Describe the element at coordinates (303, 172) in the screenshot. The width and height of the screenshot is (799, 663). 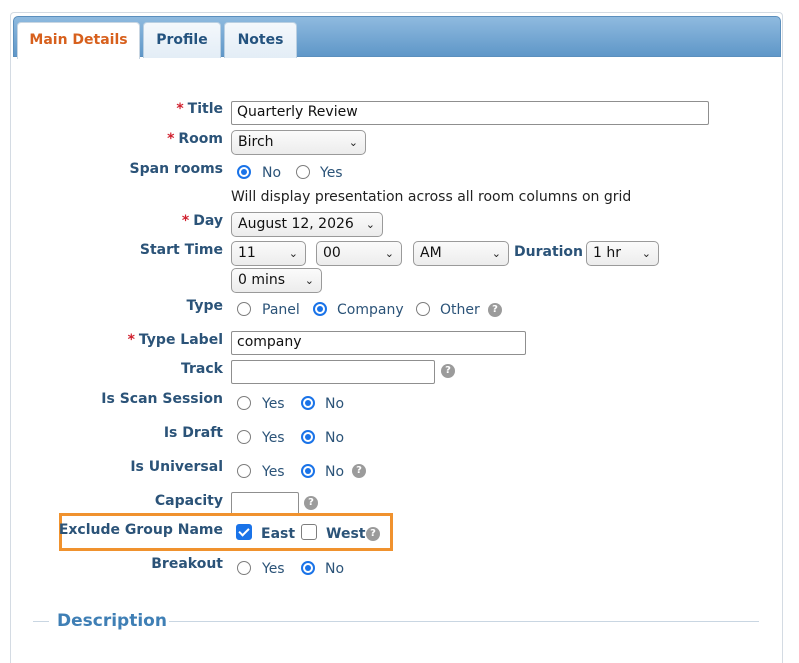
I see `span-rooms-yes-radio` at that location.